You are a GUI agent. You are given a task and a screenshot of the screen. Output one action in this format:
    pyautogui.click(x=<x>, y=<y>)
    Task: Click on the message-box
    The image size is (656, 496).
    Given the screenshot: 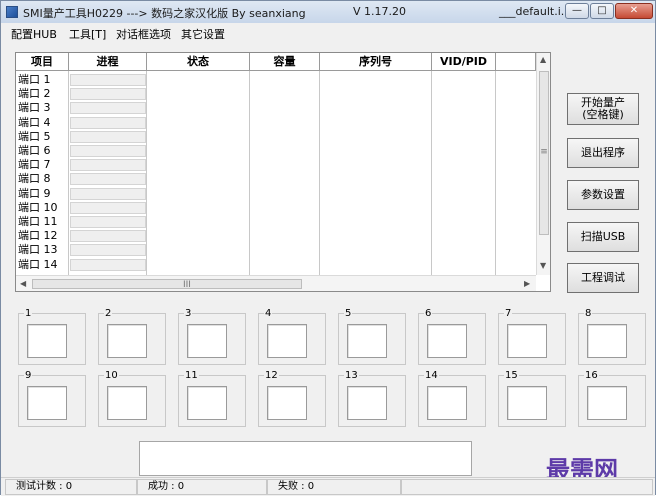 What is the action you would take?
    pyautogui.click(x=305, y=458)
    